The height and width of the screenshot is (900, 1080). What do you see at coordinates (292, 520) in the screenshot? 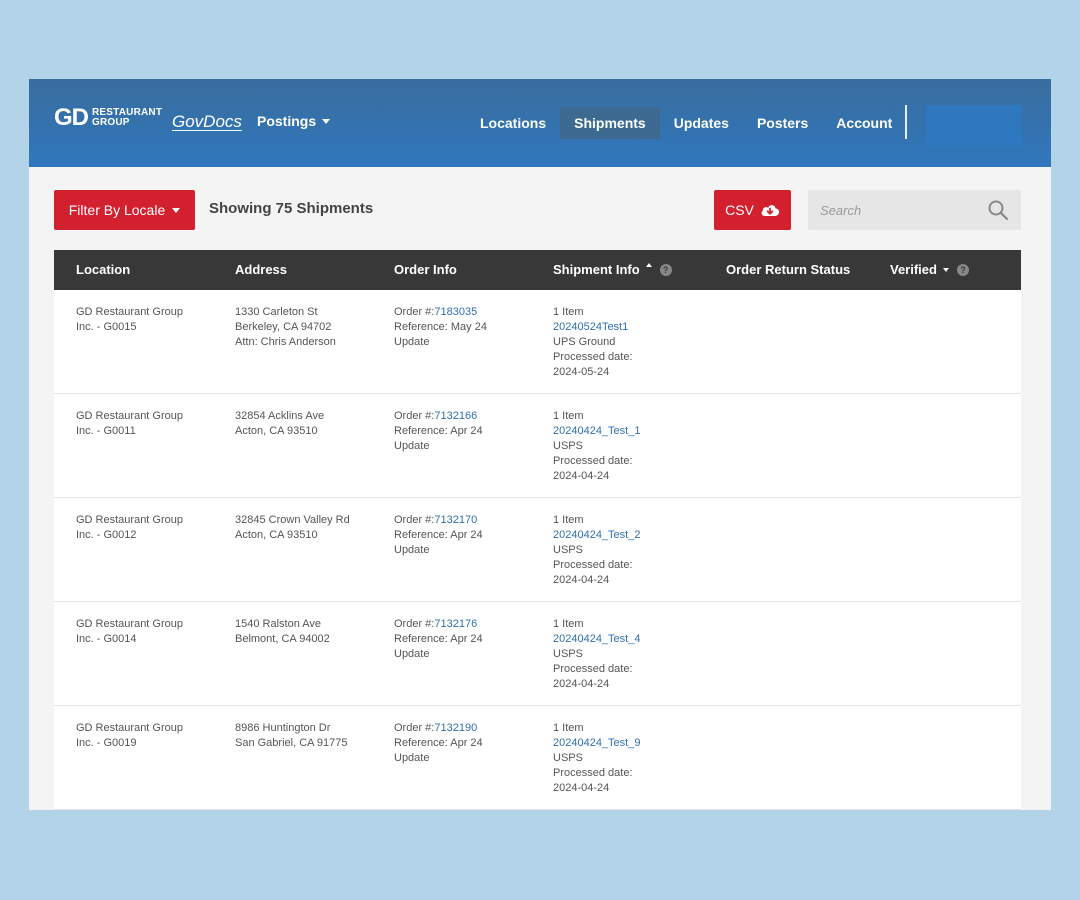
I see `address-street: 32845 Crown Valley Rd` at bounding box center [292, 520].